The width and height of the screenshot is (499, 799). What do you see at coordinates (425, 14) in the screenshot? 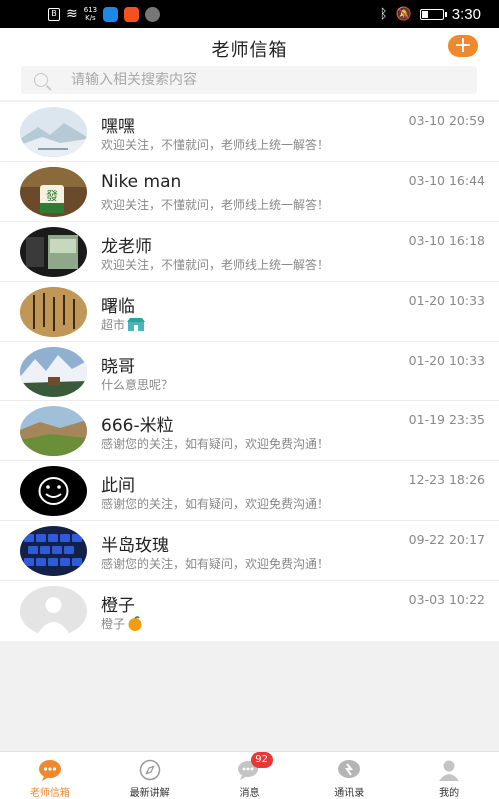
I see `battery-level` at bounding box center [425, 14].